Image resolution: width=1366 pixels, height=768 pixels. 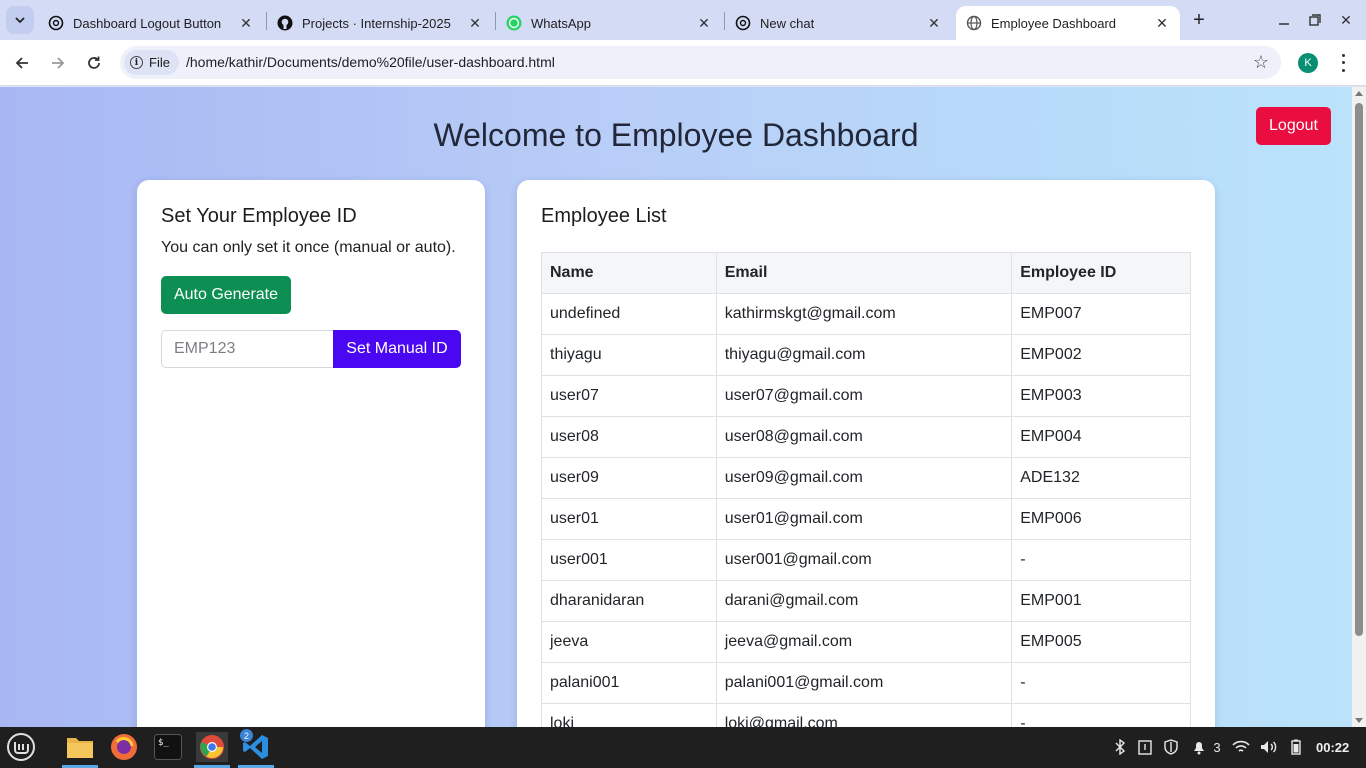 I want to click on site-info-chip: i File, so click(x=151, y=62).